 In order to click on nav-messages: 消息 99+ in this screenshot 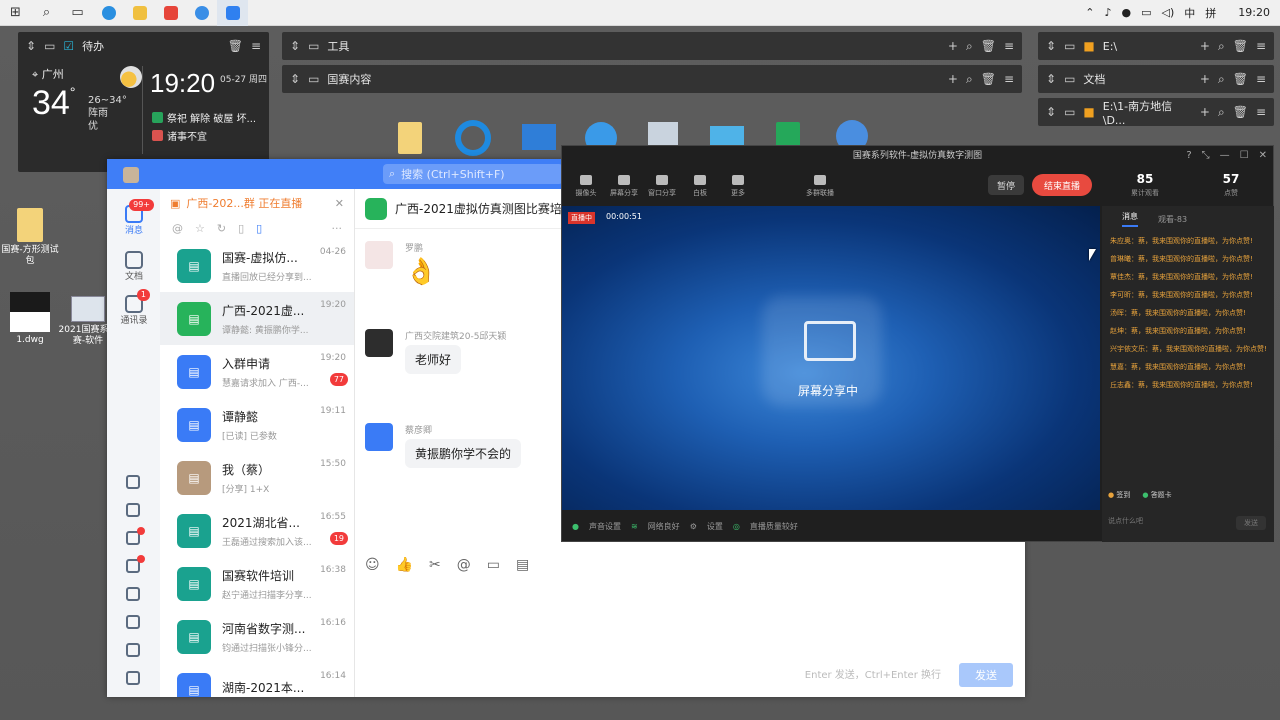, I will do `click(134, 217)`.